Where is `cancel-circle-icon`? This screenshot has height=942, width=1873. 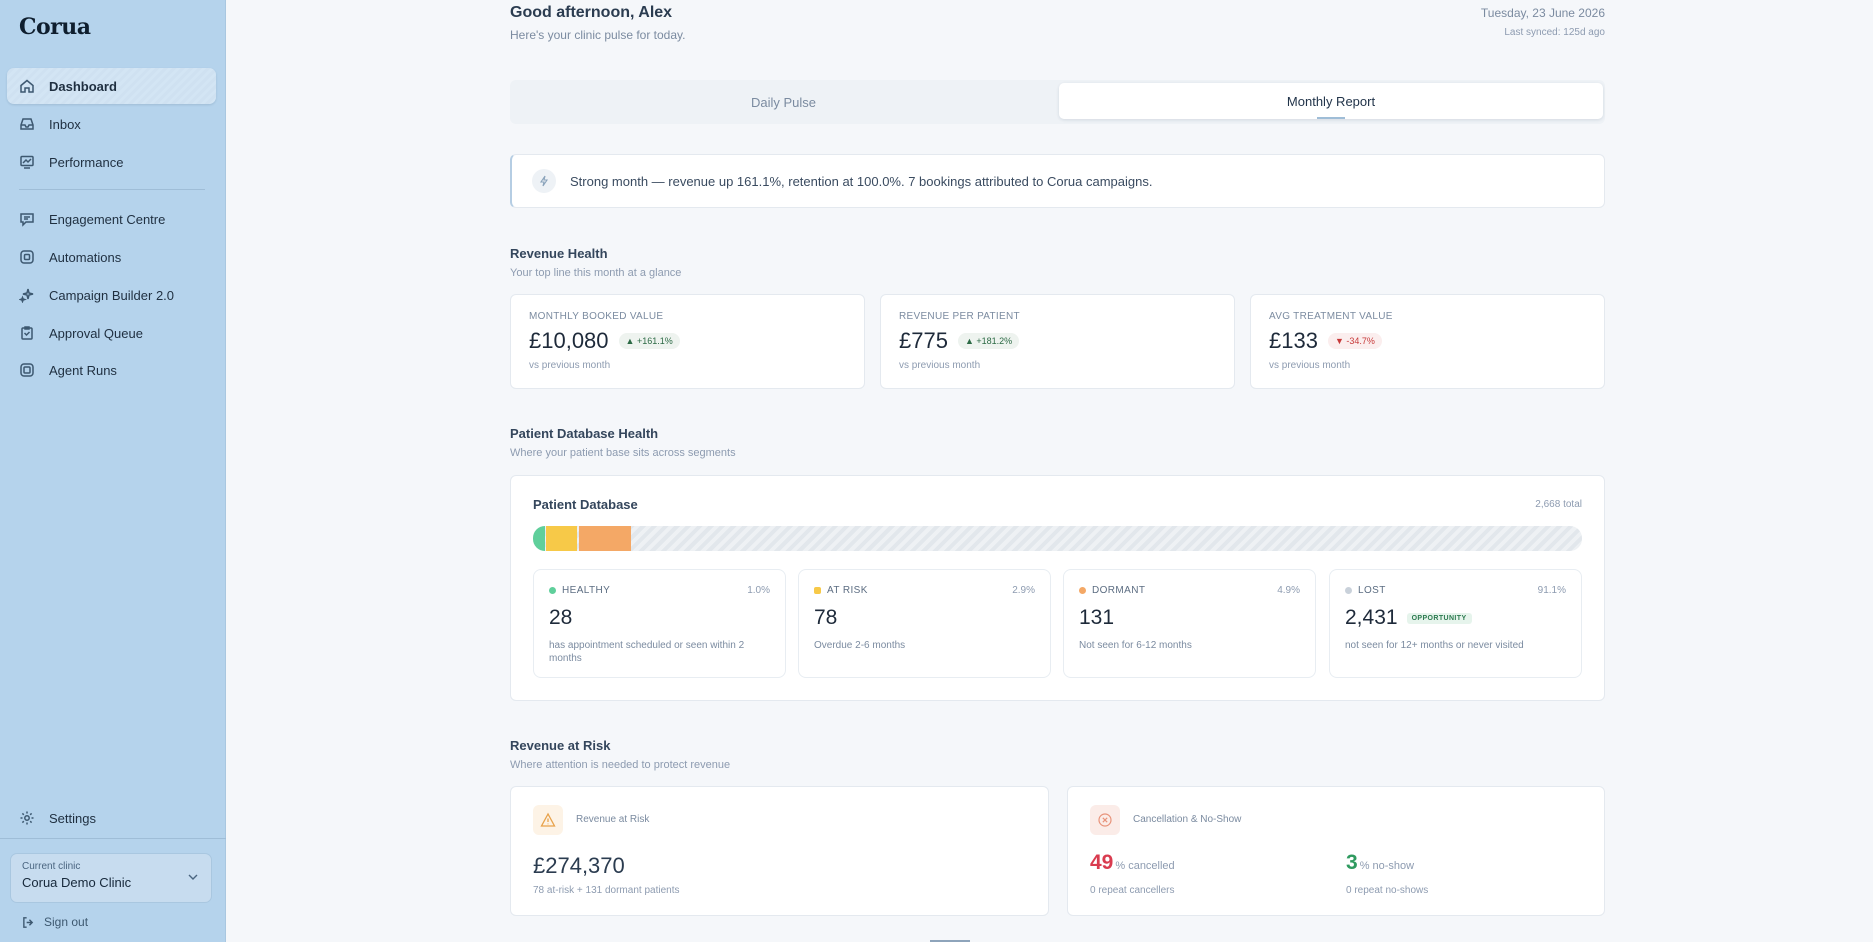
cancel-circle-icon is located at coordinates (1105, 820).